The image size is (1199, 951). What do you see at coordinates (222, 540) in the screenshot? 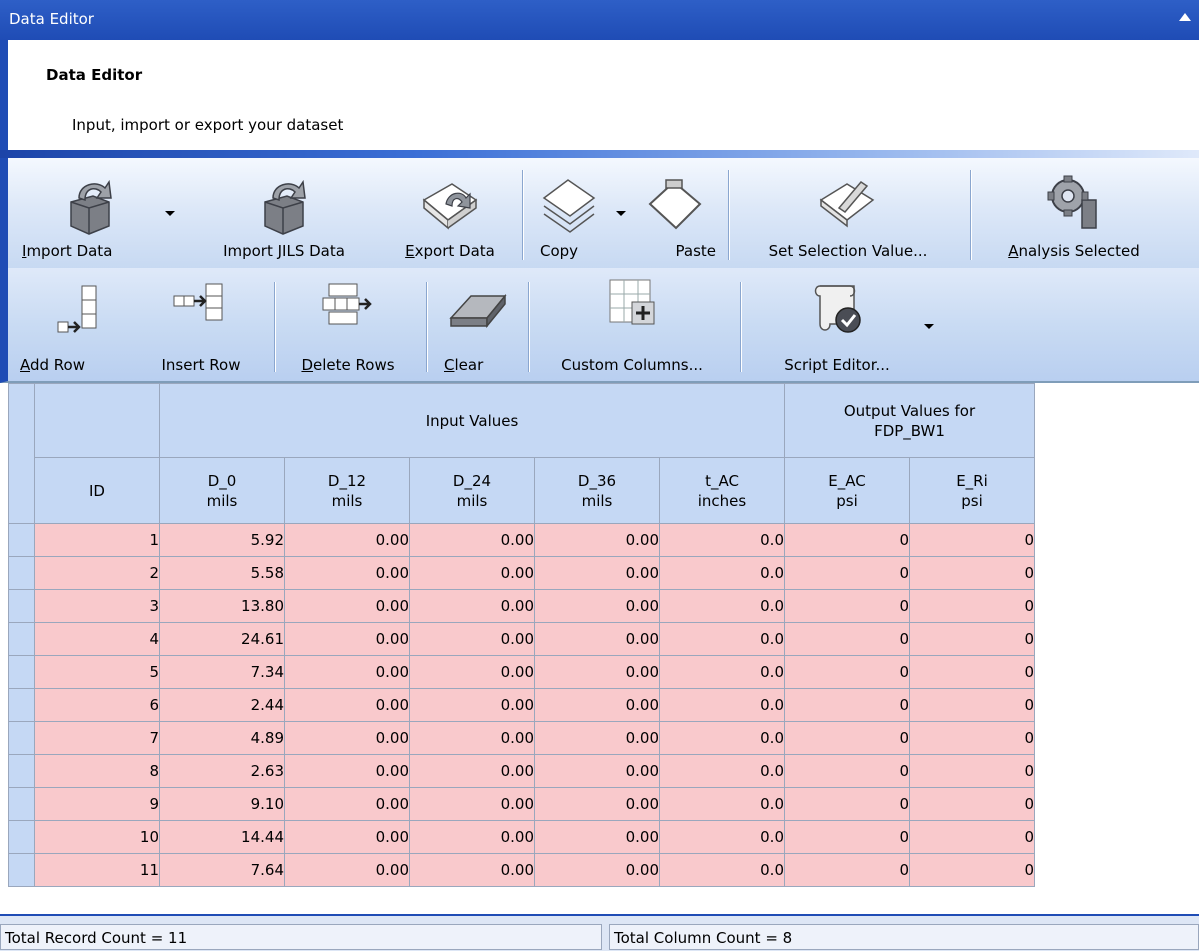
I see `table-cell: 5.92` at bounding box center [222, 540].